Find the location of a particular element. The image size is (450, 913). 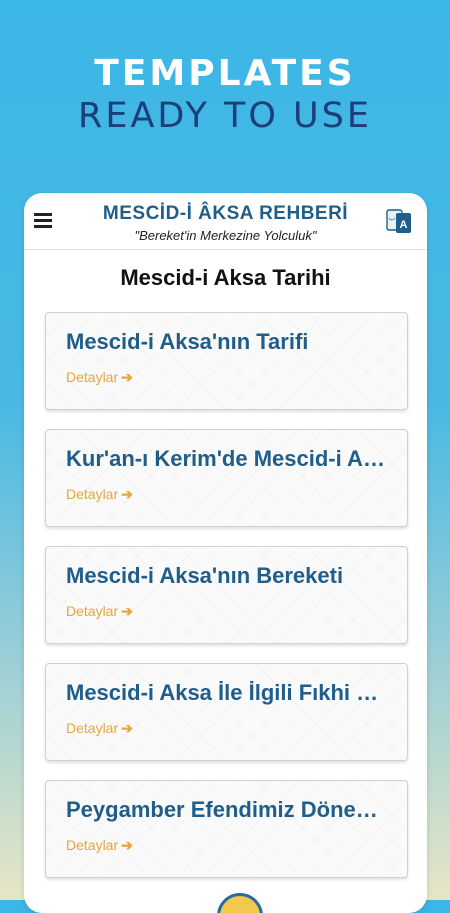

svg-text: ب is located at coordinates (392, 218).